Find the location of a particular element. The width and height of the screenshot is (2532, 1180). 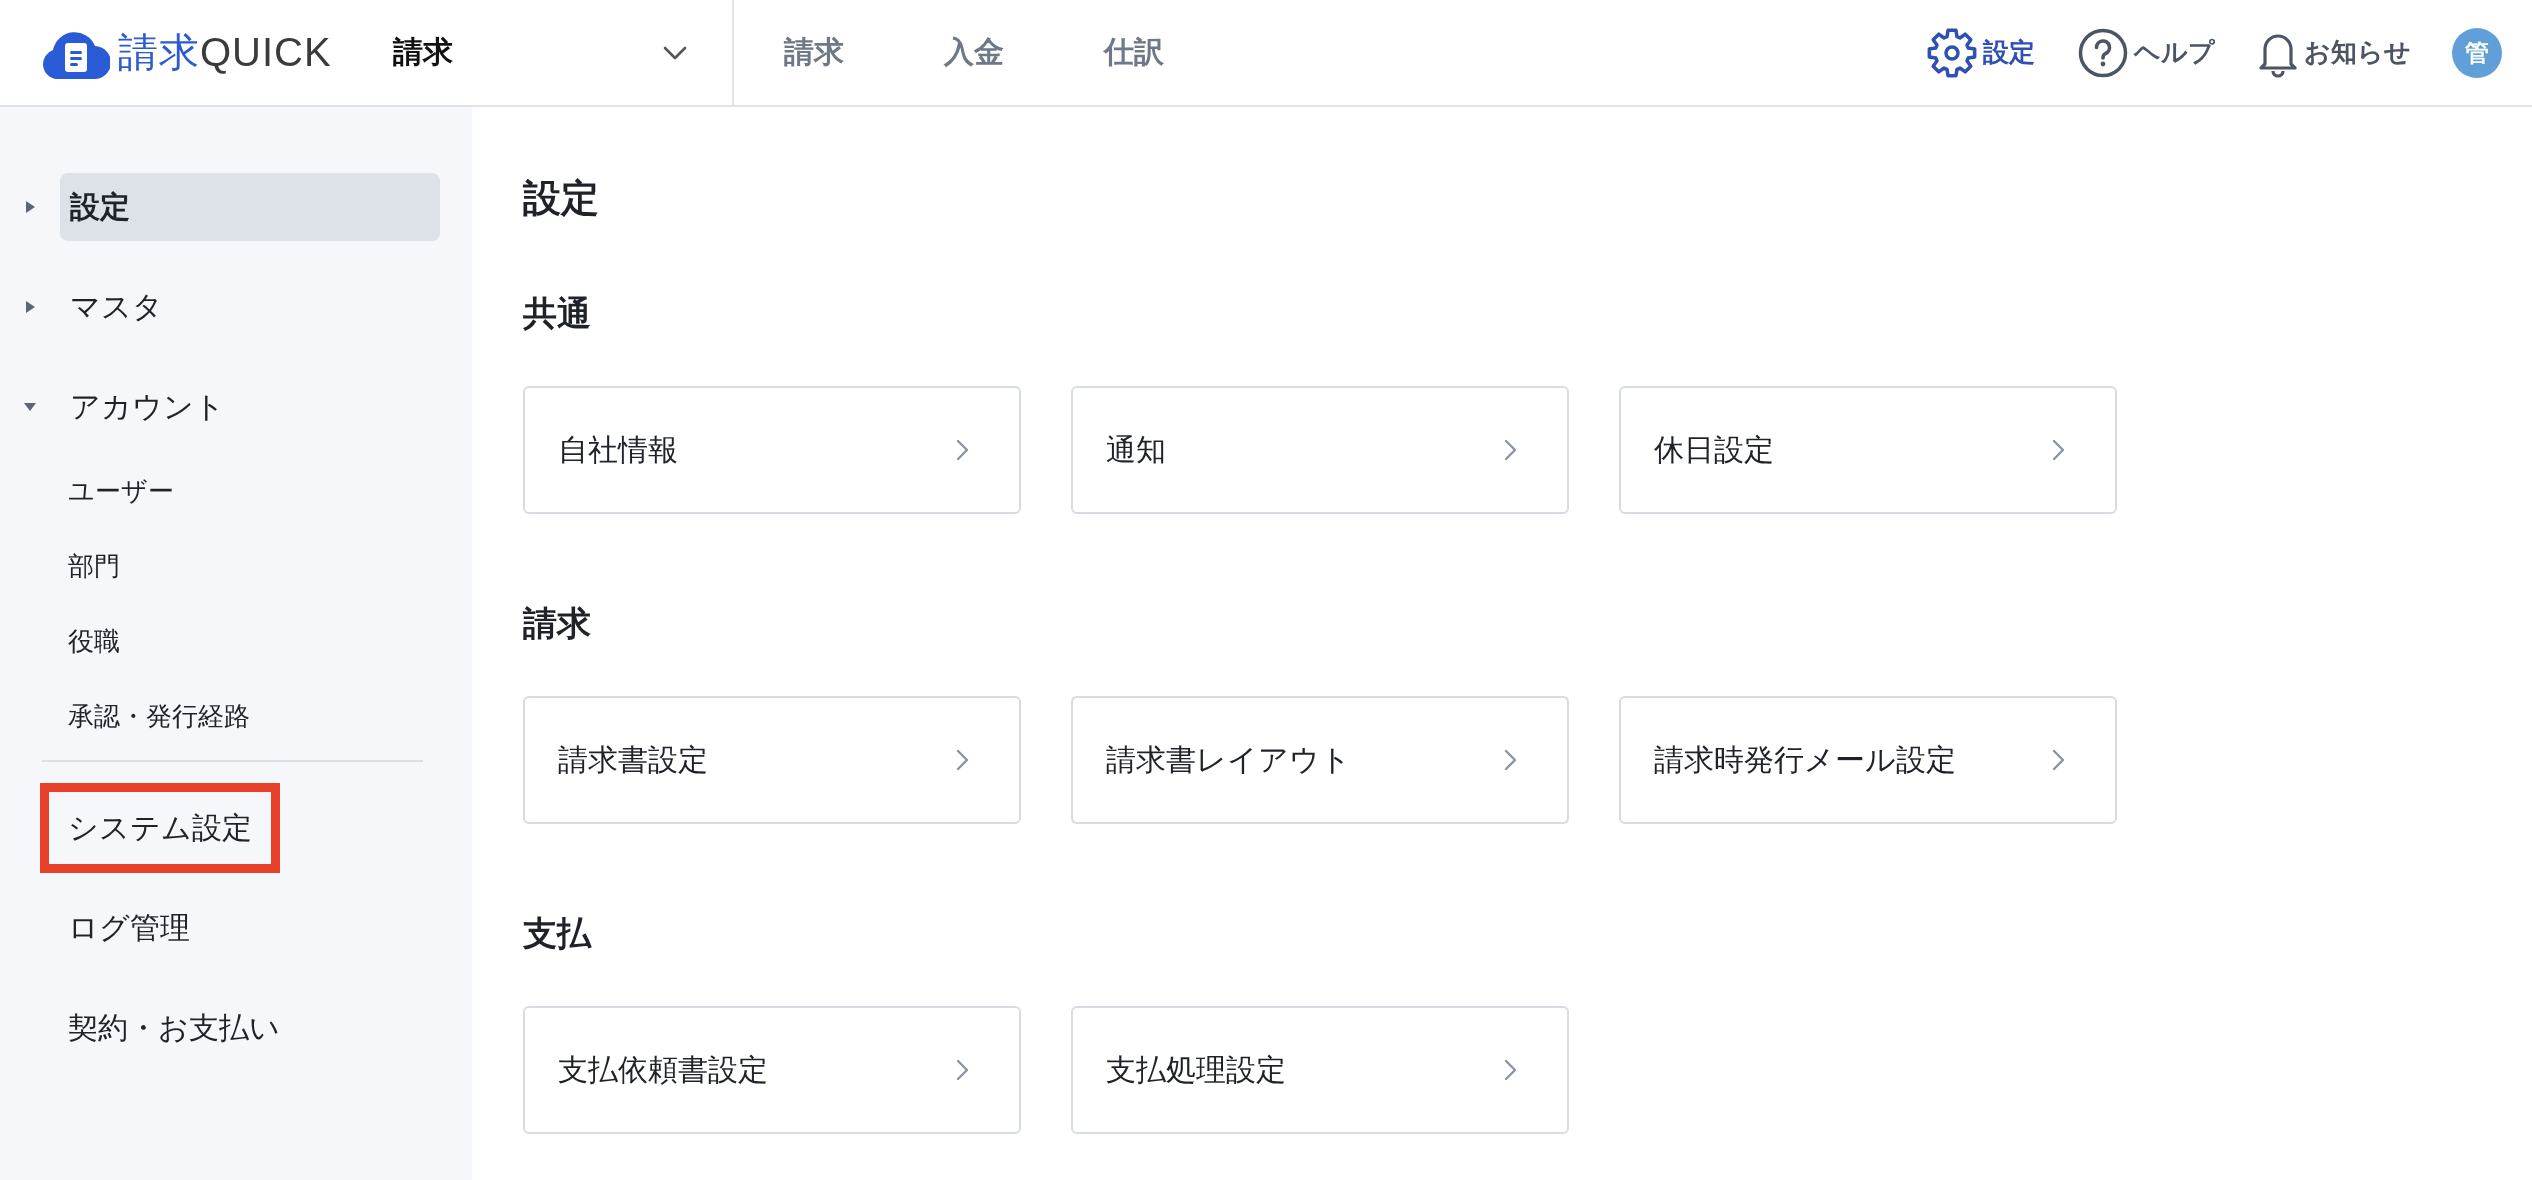

sidebar-item: マスタ is located at coordinates (250, 307).